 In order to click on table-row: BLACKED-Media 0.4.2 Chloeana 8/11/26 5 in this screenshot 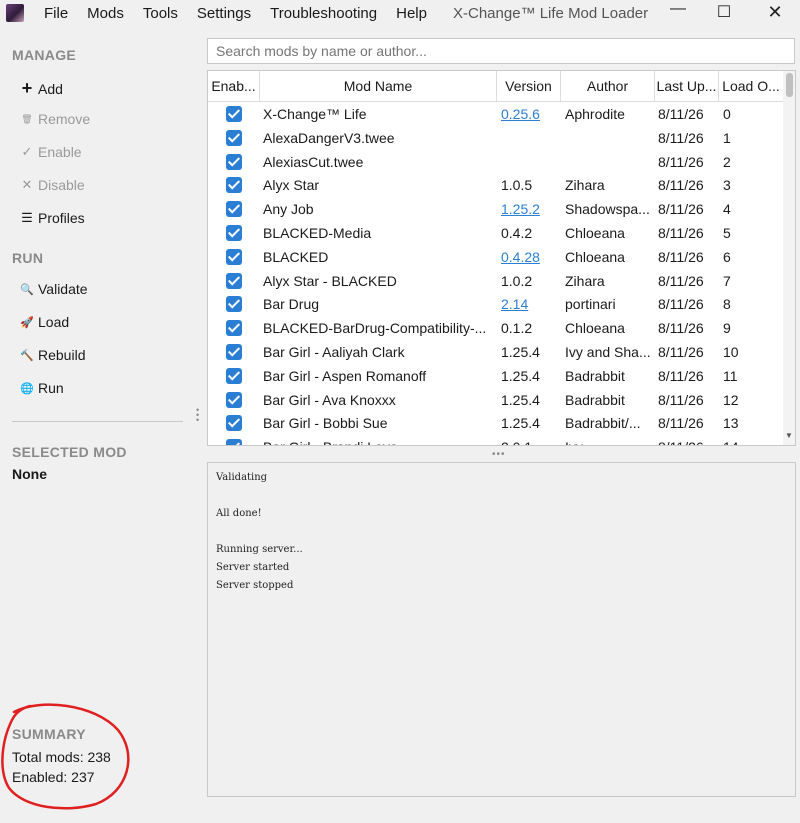, I will do `click(495, 233)`.